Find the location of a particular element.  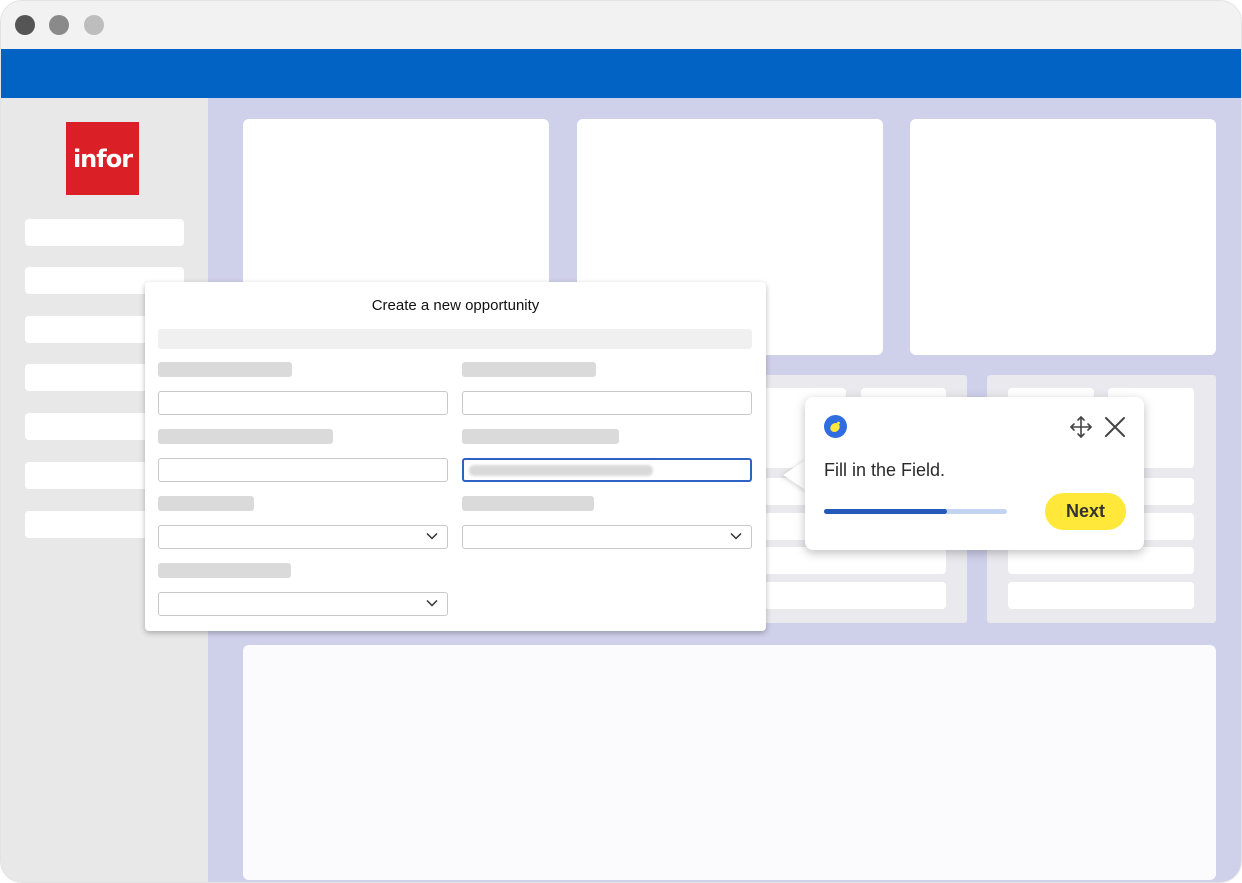

sidebar-item is located at coordinates (104, 232).